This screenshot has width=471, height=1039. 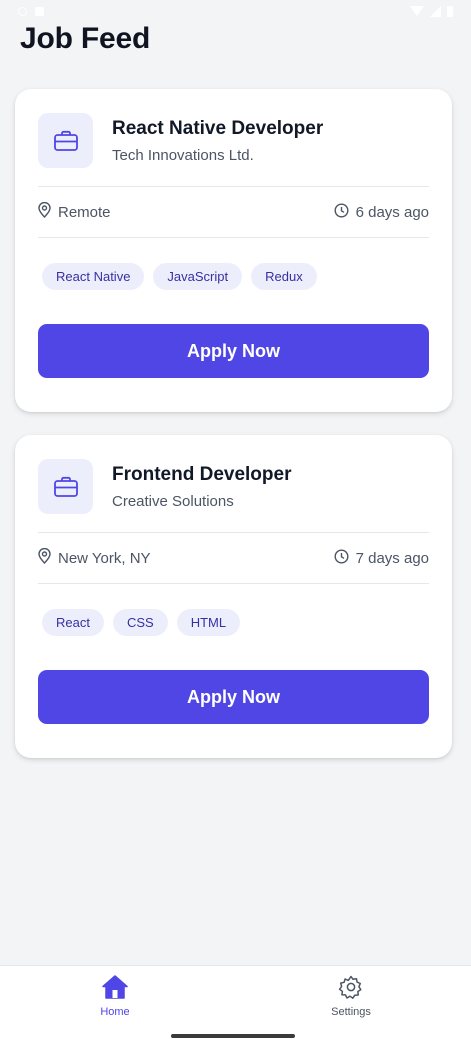 What do you see at coordinates (173, 501) in the screenshot?
I see `company-name: Creative Solutions` at bounding box center [173, 501].